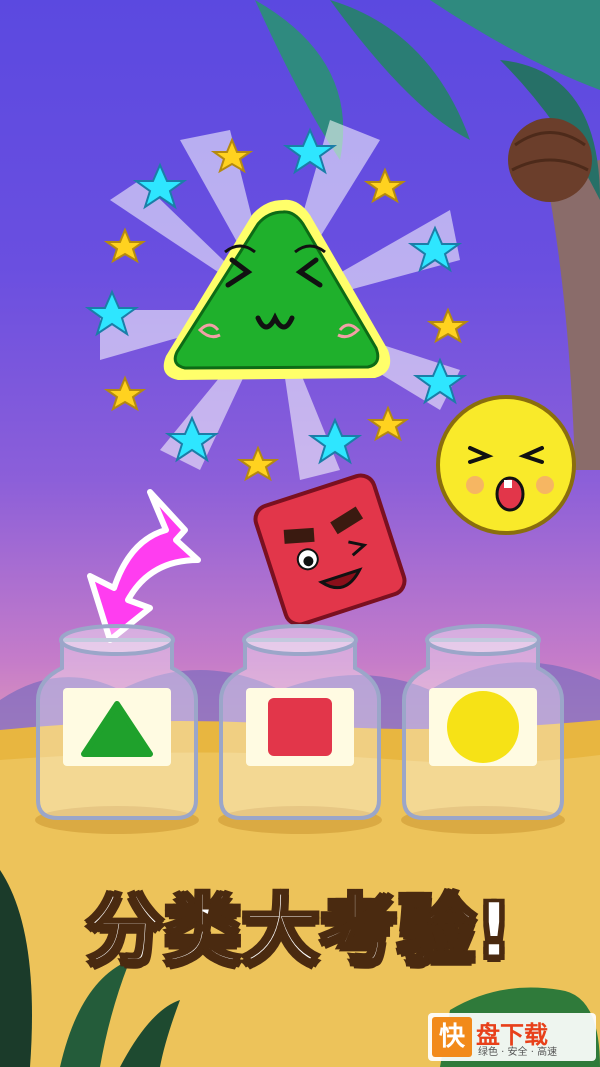  I want to click on jar-square, so click(300, 729).